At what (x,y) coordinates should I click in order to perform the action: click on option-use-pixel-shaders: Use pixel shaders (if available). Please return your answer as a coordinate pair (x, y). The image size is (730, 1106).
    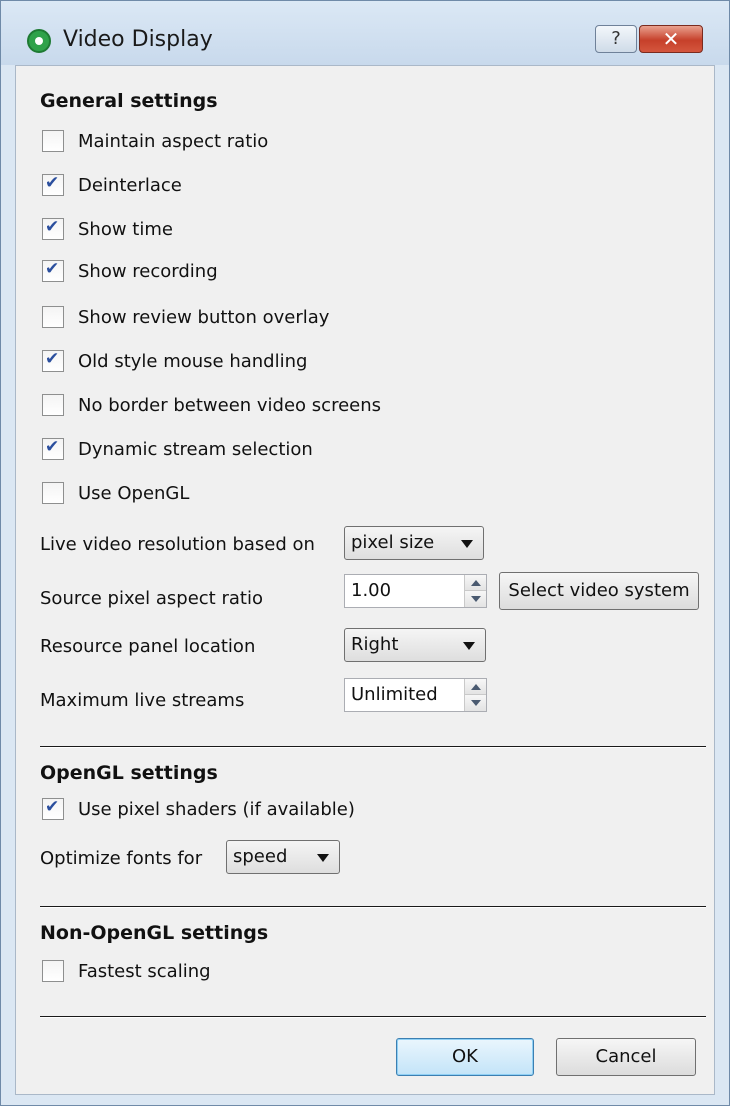
    Looking at the image, I should click on (198, 809).